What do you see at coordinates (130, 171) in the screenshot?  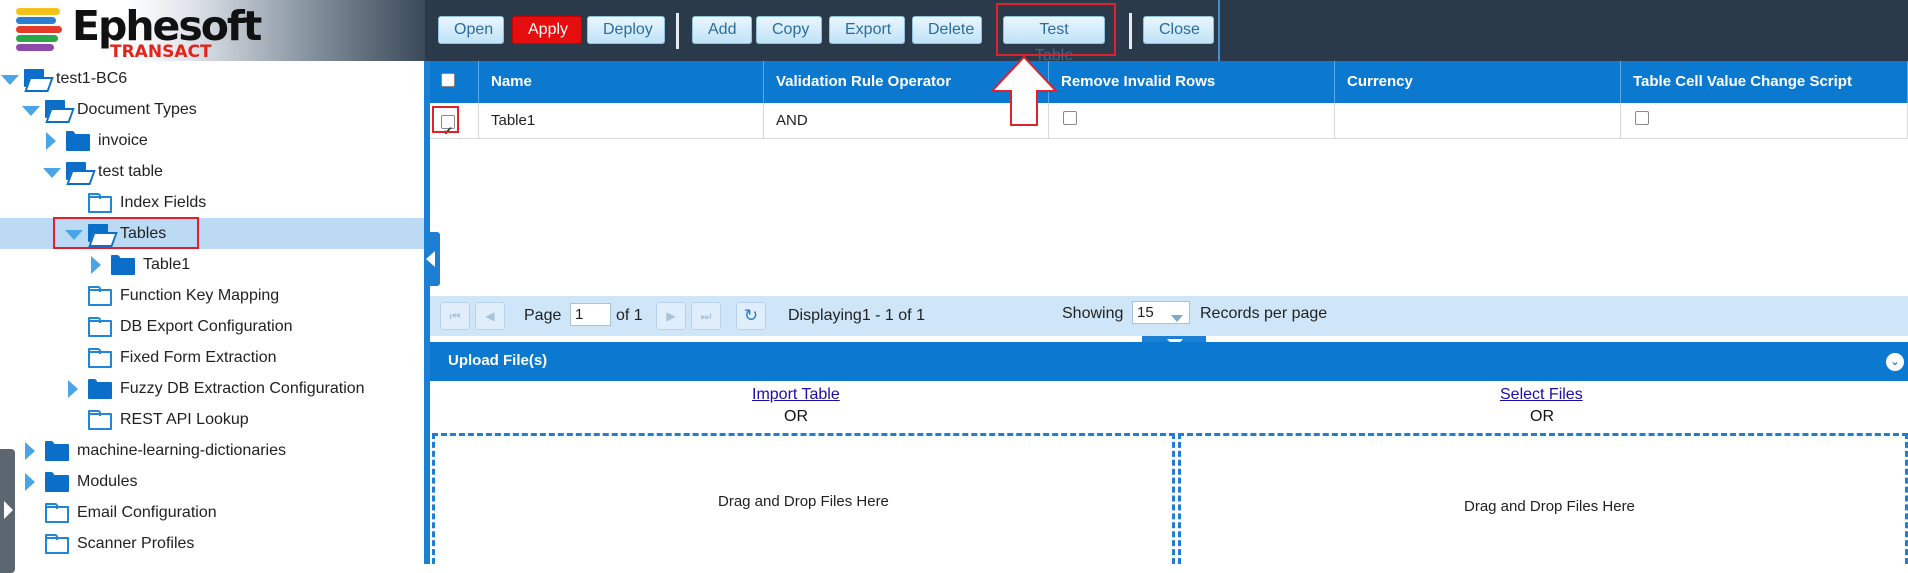 I see `tree-node-label: test table` at bounding box center [130, 171].